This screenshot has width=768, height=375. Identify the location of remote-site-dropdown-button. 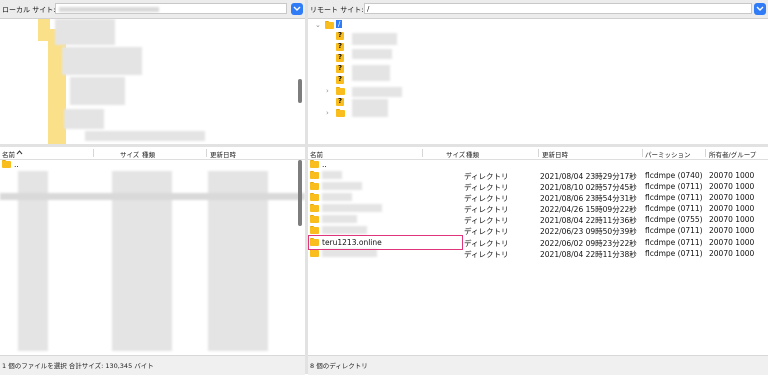
(760, 9).